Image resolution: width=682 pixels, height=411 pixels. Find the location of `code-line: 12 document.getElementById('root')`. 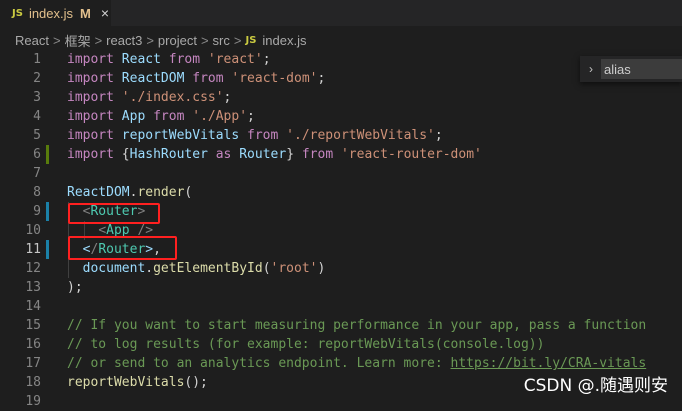

code-line: 12 document.getElementById('root') is located at coordinates (341, 268).